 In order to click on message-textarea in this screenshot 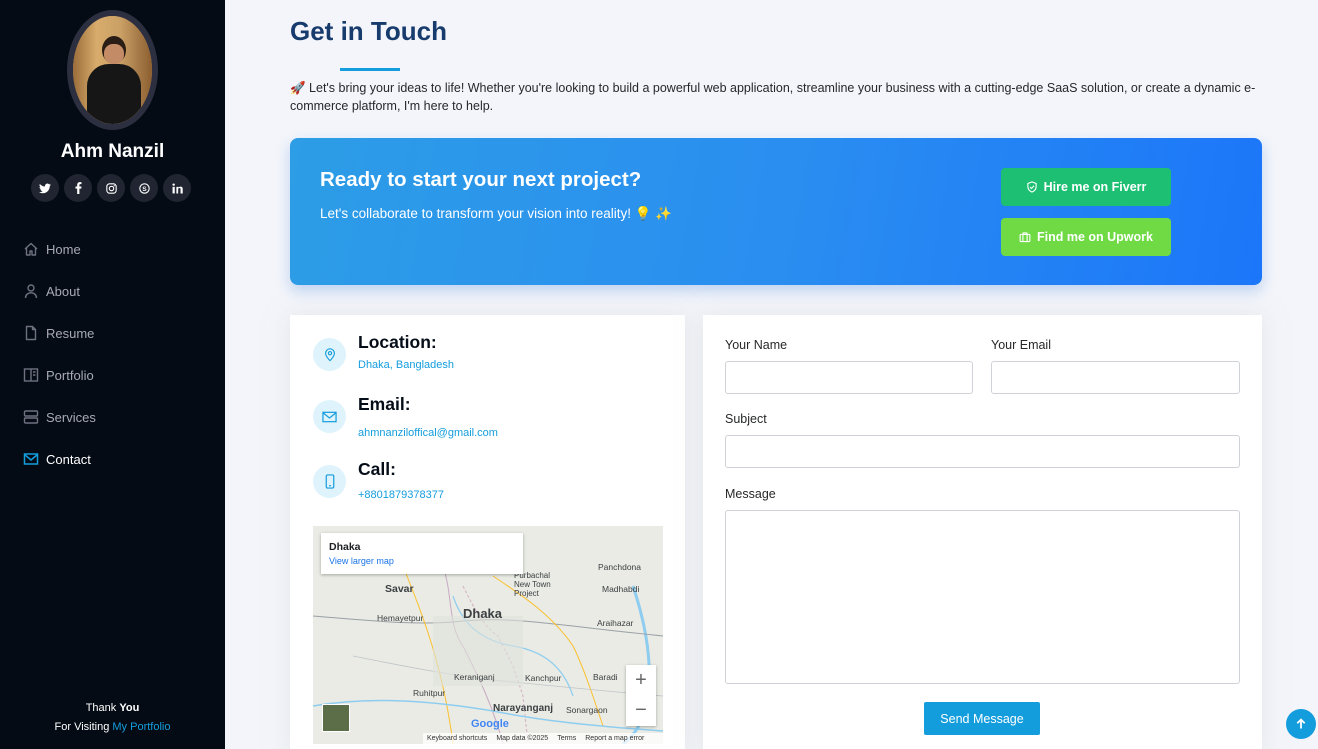, I will do `click(982, 597)`.